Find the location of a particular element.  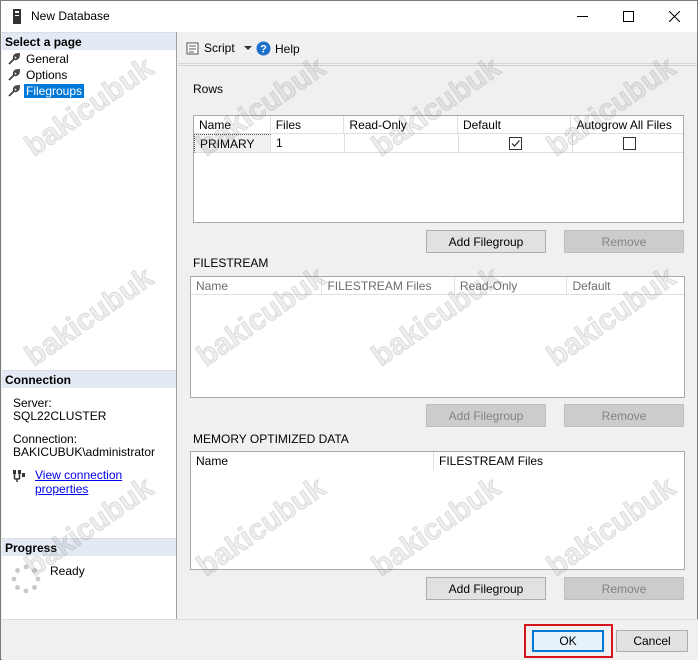

view-connection-properties-link: View connection properties is located at coordinates (105, 482).